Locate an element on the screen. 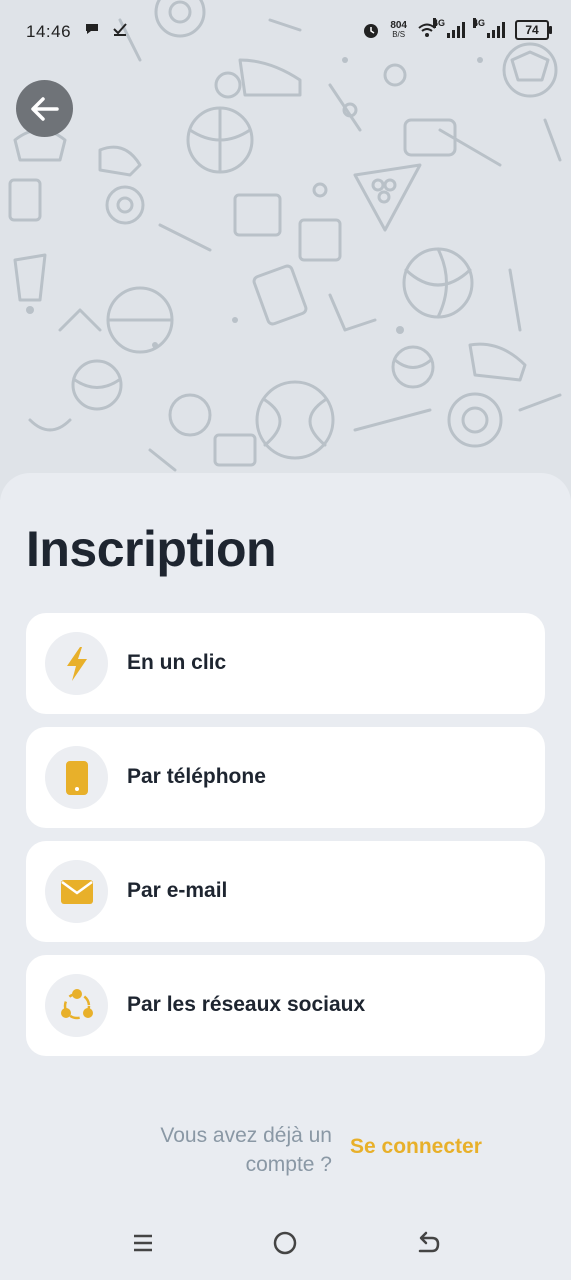 The image size is (571, 1280). option-phone: Par téléphone is located at coordinates (285, 777).